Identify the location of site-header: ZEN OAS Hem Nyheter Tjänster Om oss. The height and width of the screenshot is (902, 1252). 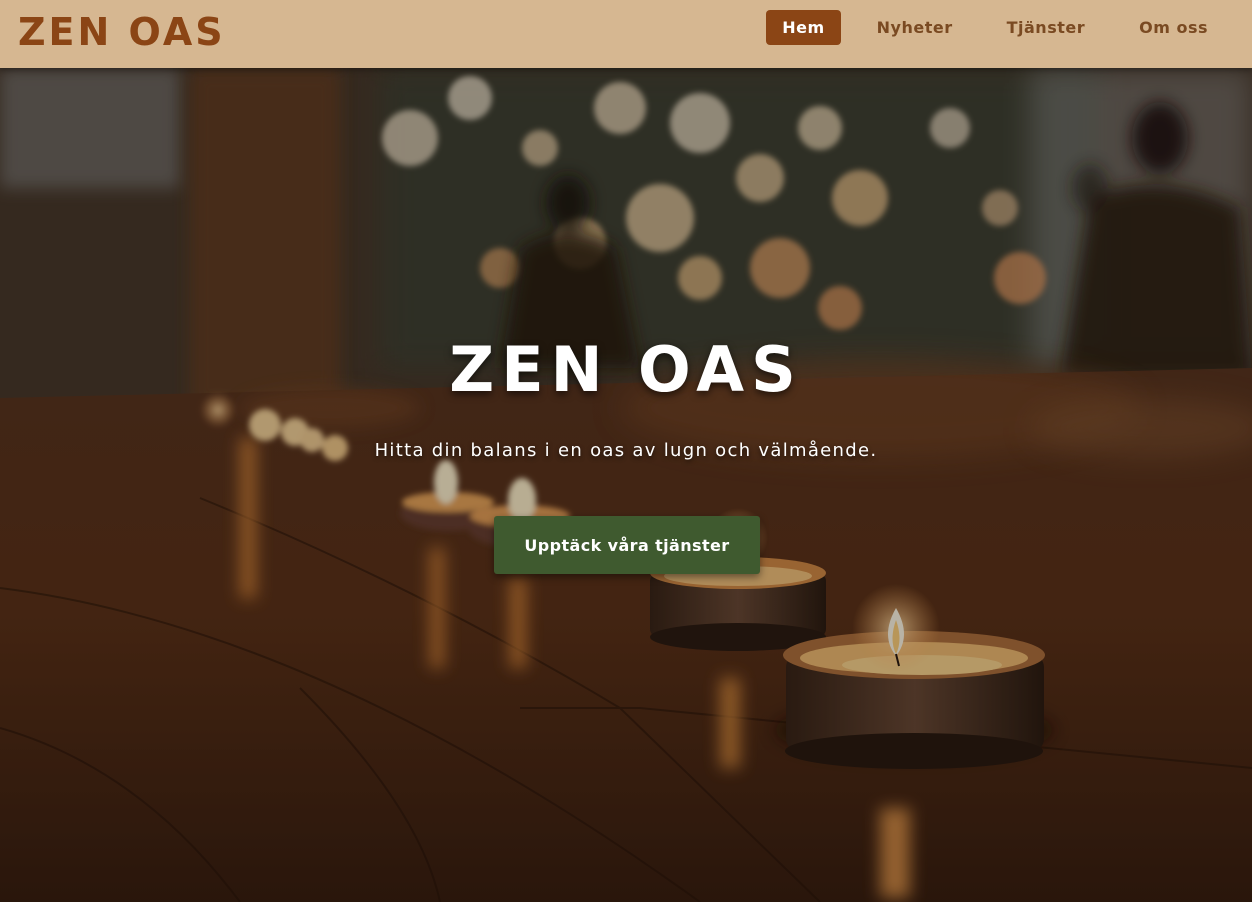
(626, 34).